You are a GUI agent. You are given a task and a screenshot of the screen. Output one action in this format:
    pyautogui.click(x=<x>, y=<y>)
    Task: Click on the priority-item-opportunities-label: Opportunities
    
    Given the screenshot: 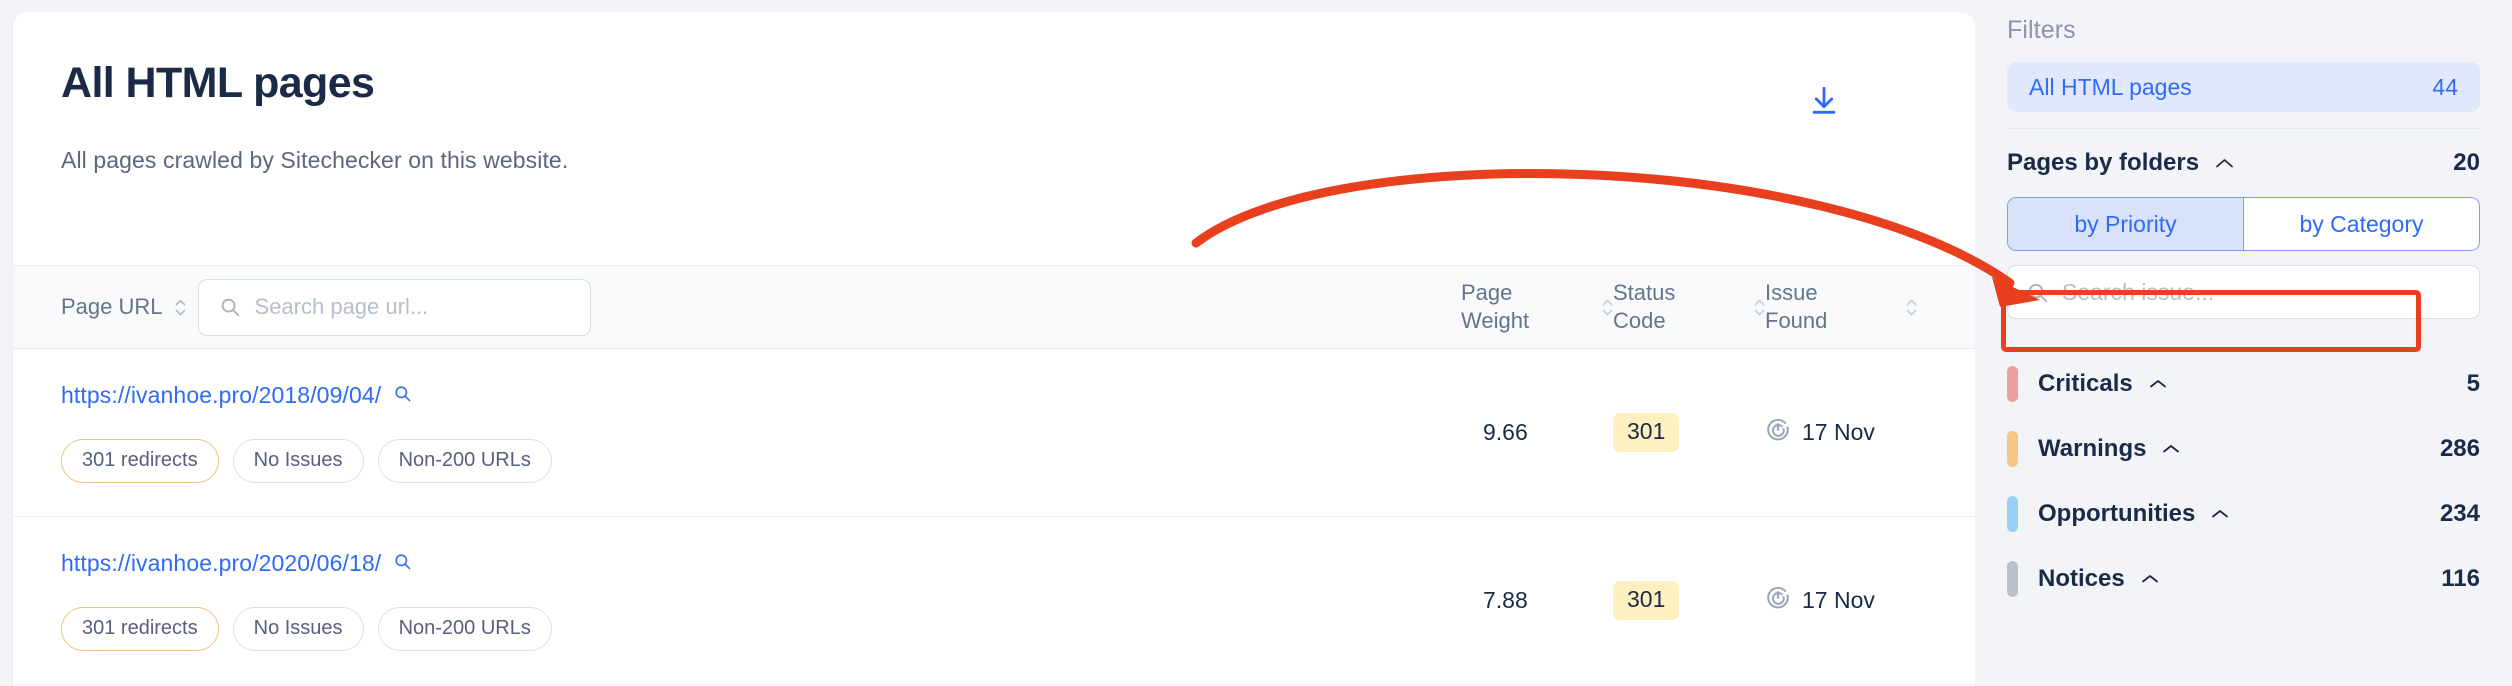 What is the action you would take?
    pyautogui.click(x=2117, y=513)
    